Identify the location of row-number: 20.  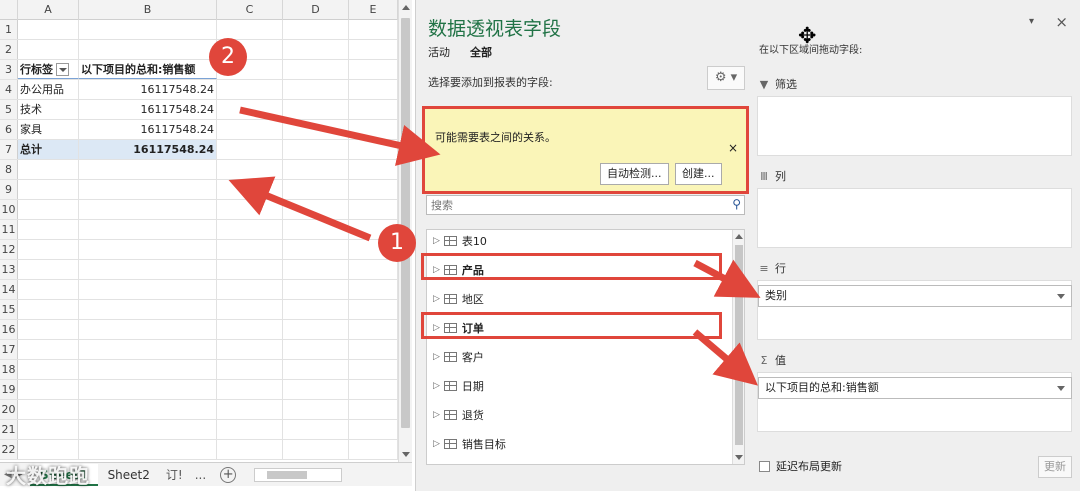
(9, 409).